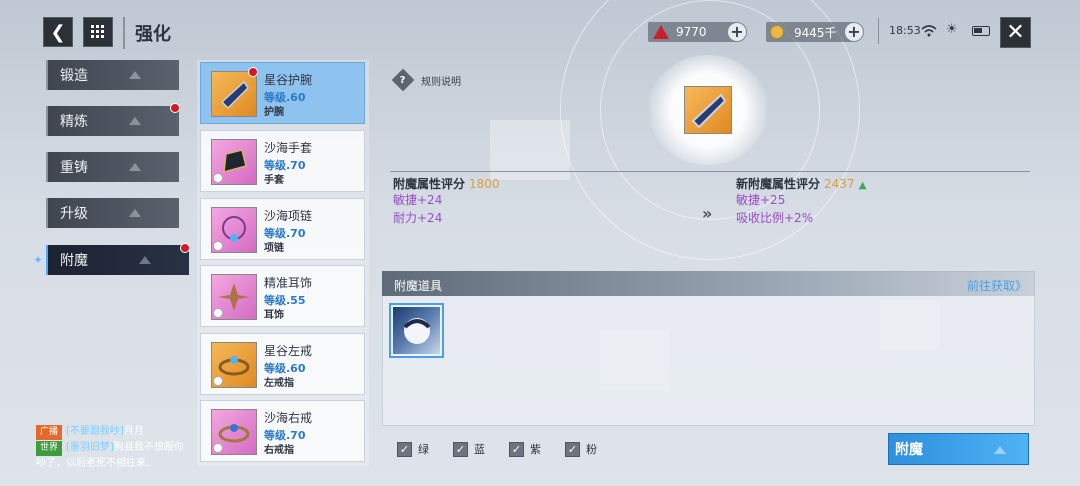 The height and width of the screenshot is (486, 1080). What do you see at coordinates (525, 449) in the screenshot?
I see `filter-purple: ✓ 紫` at bounding box center [525, 449].